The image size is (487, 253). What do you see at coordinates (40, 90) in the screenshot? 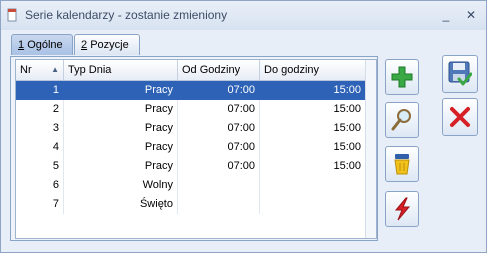
I see `cell-nr: 1` at bounding box center [40, 90].